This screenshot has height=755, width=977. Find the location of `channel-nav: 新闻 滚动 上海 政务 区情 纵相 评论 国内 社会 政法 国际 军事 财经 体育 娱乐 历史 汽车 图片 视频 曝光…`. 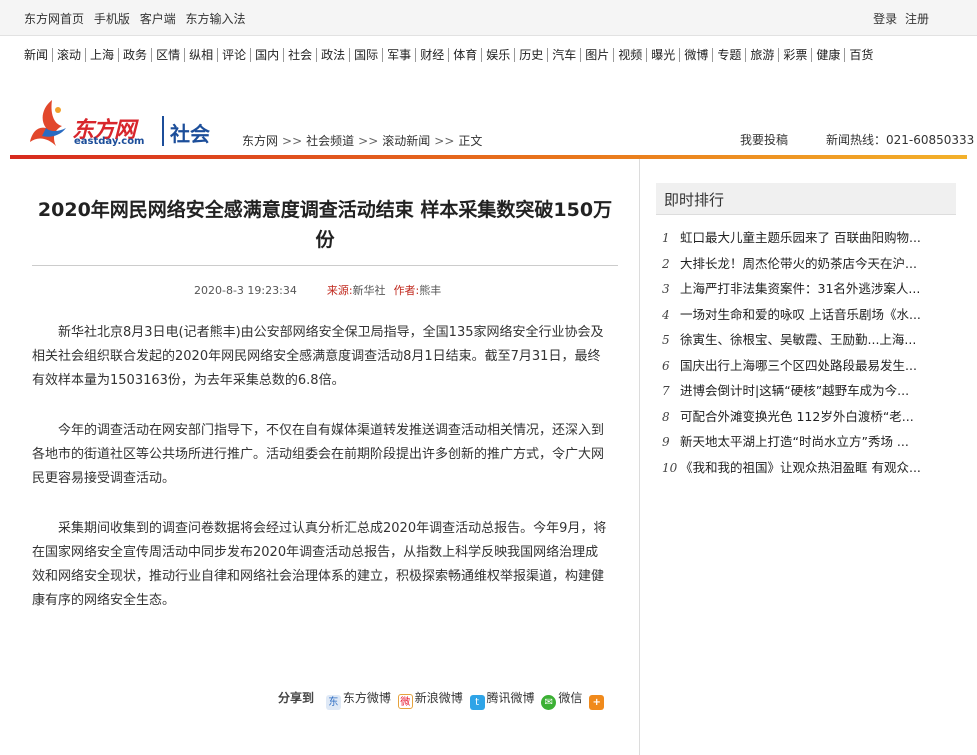

channel-nav: 新闻 滚动 上海 政务 区情 纵相 评论 国内 社会 政法 国际 军事 财经 体育 娱乐 历史 汽车 图片 视频 曝光… is located at coordinates (494, 57).